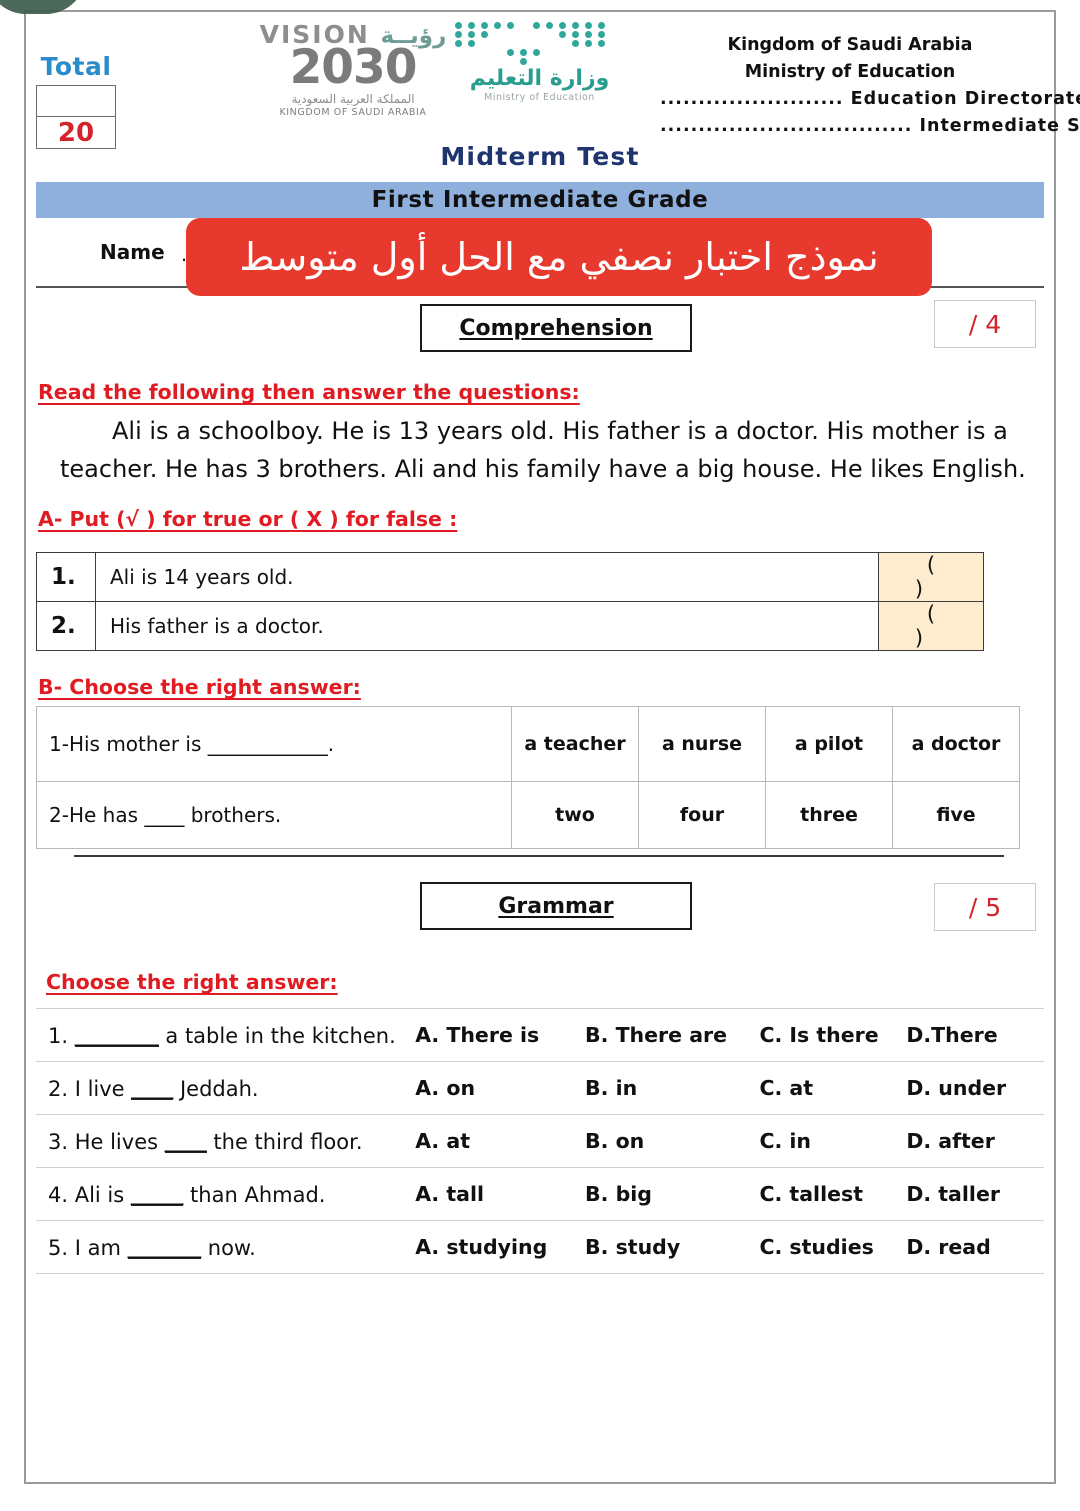 Image resolution: width=1080 pixels, height=1511 pixels. Describe the element at coordinates (539, 42) in the screenshot. I see `moe-dot-pattern-icon` at that location.